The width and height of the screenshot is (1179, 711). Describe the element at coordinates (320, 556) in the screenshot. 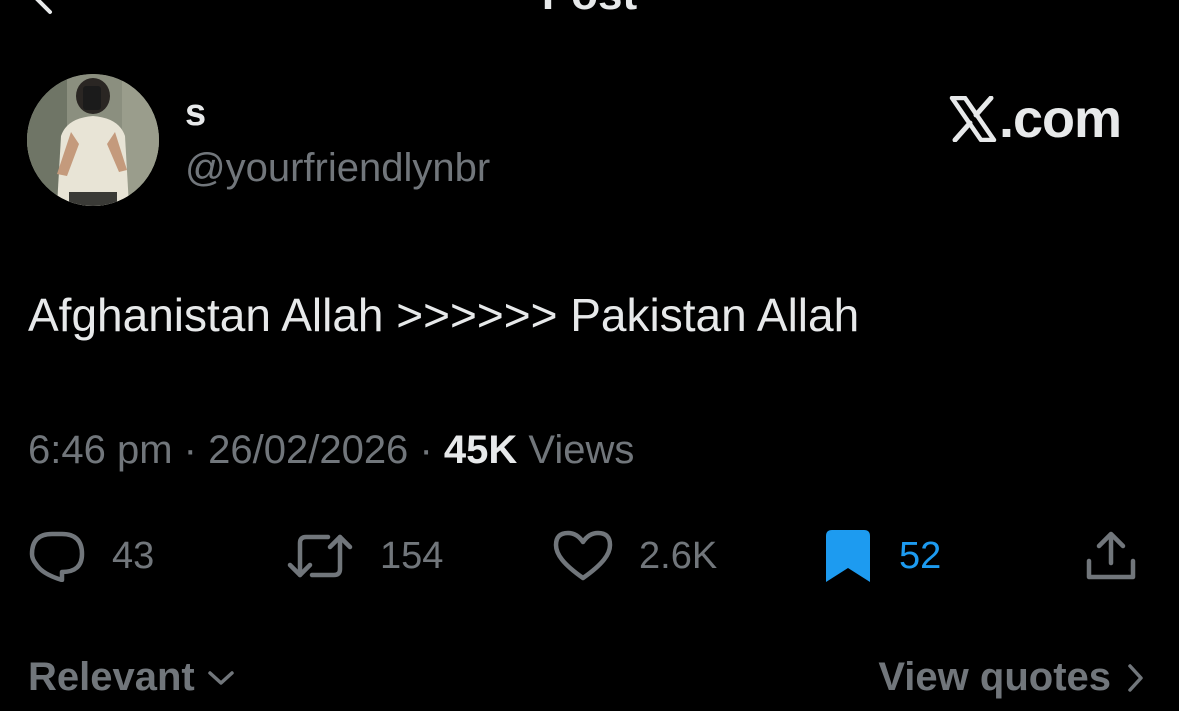

I see `repost-icon` at that location.